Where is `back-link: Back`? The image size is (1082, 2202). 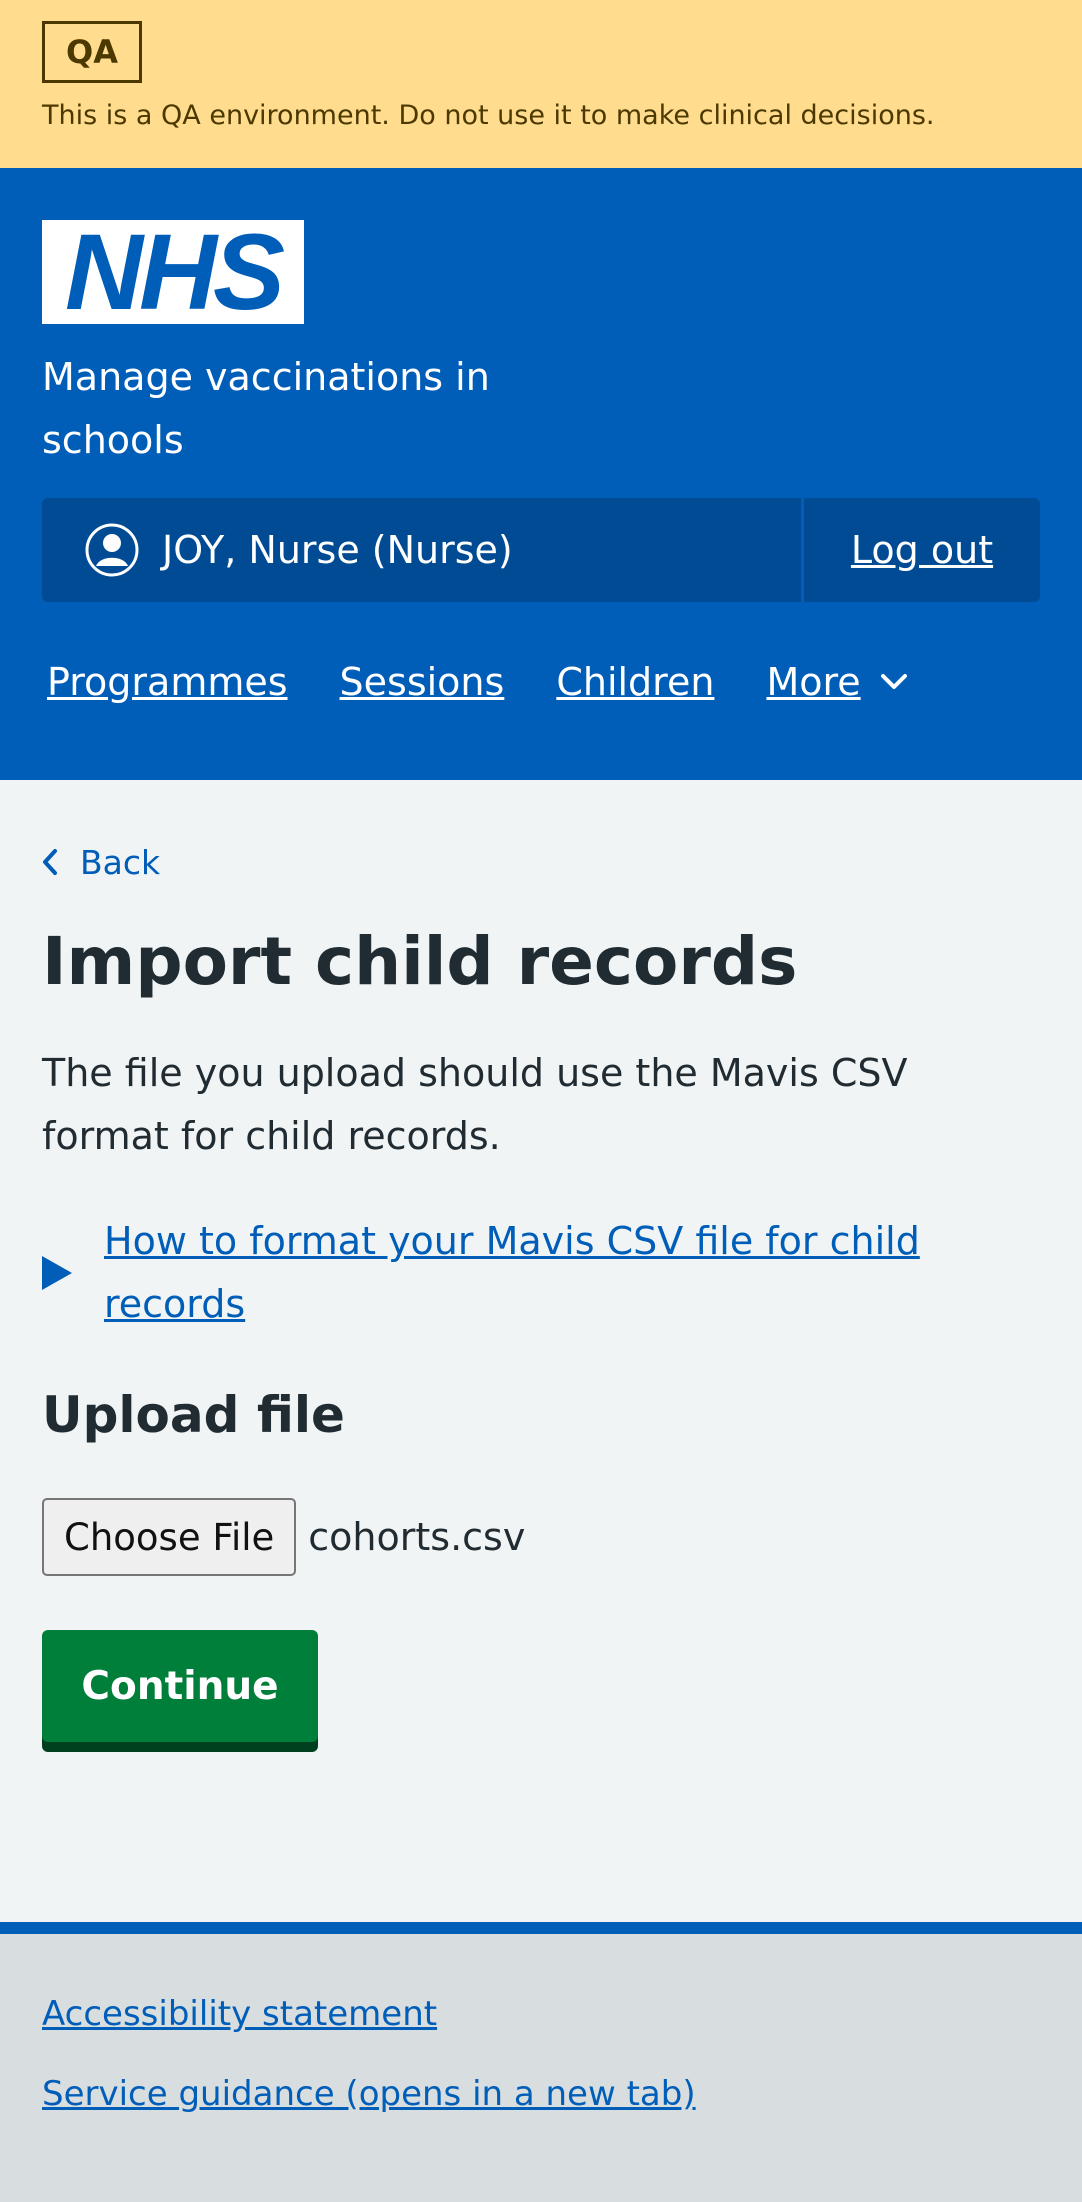 back-link: Back is located at coordinates (541, 836).